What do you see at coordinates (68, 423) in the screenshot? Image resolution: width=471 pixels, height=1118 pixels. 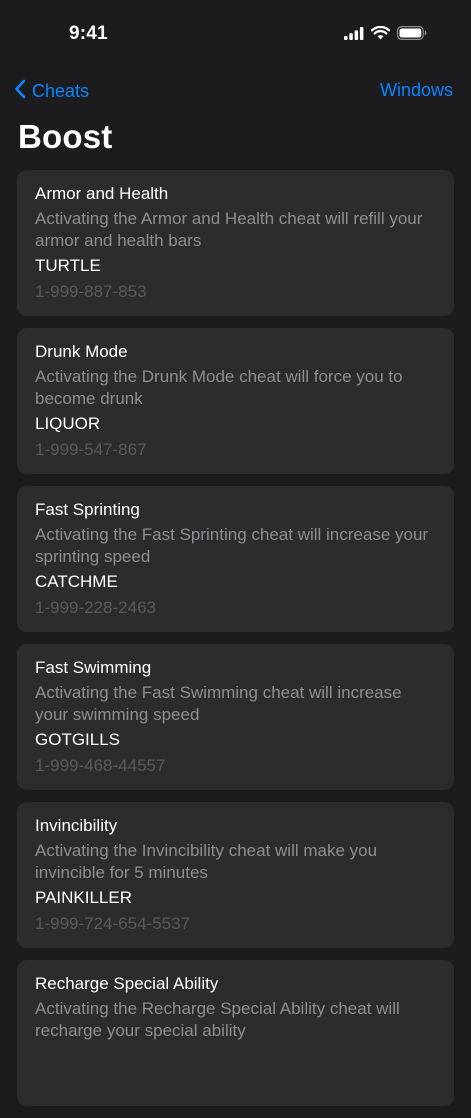 I see `cheat-code: LIQUOR` at bounding box center [68, 423].